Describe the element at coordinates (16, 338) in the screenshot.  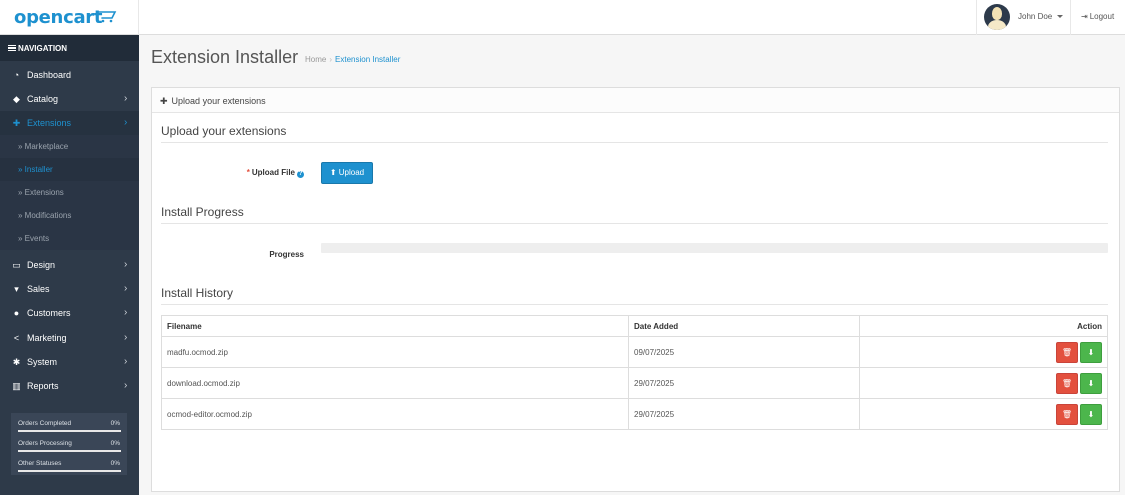
I see `share-icon: <` at that location.